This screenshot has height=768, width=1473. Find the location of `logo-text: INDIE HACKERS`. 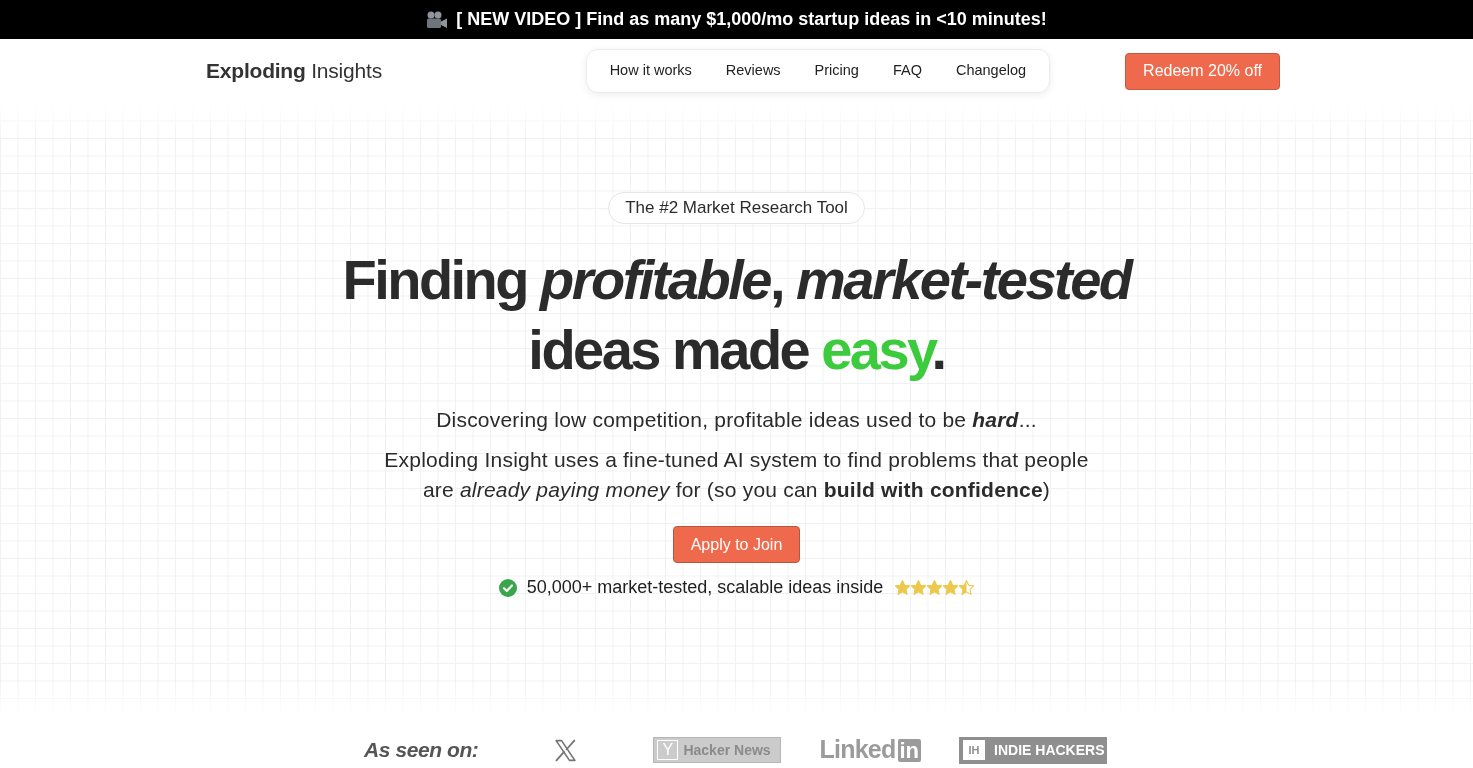

logo-text: INDIE HACKERS is located at coordinates (1049, 750).